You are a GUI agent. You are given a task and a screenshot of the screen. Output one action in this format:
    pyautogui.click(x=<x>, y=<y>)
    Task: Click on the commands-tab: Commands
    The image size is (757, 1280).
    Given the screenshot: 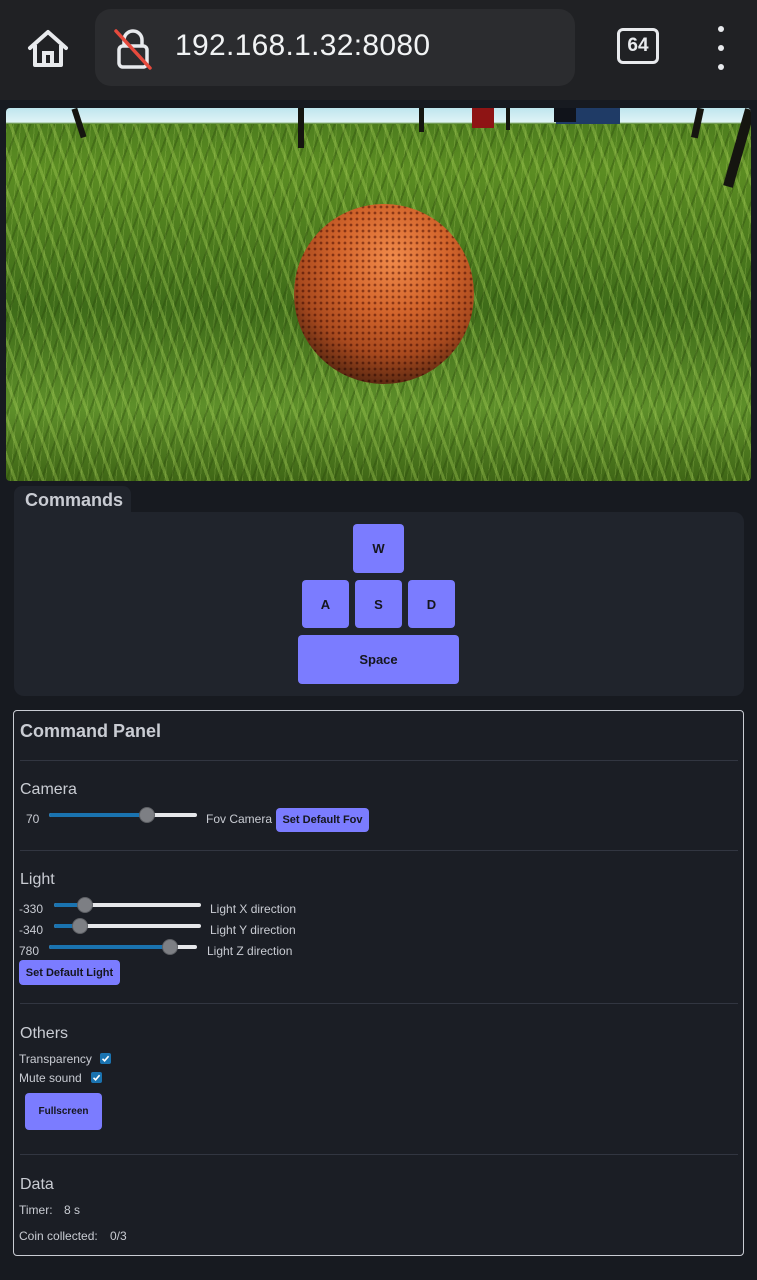 What is the action you would take?
    pyautogui.click(x=72, y=500)
    